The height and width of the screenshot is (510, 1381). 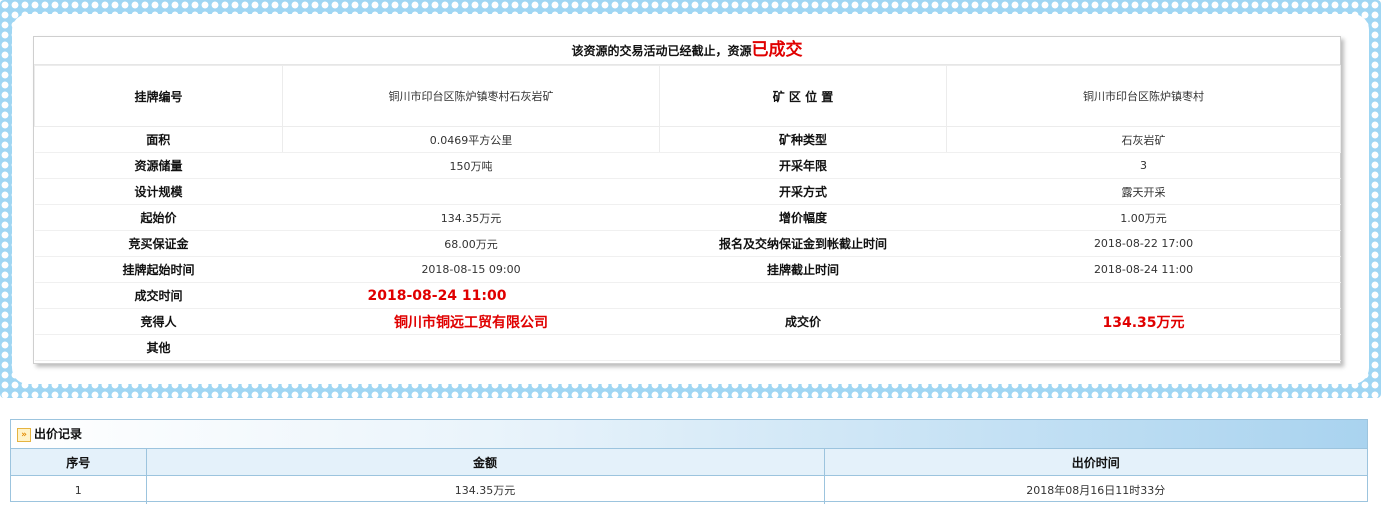 I want to click on field-label: 开采方式, so click(x=803, y=191).